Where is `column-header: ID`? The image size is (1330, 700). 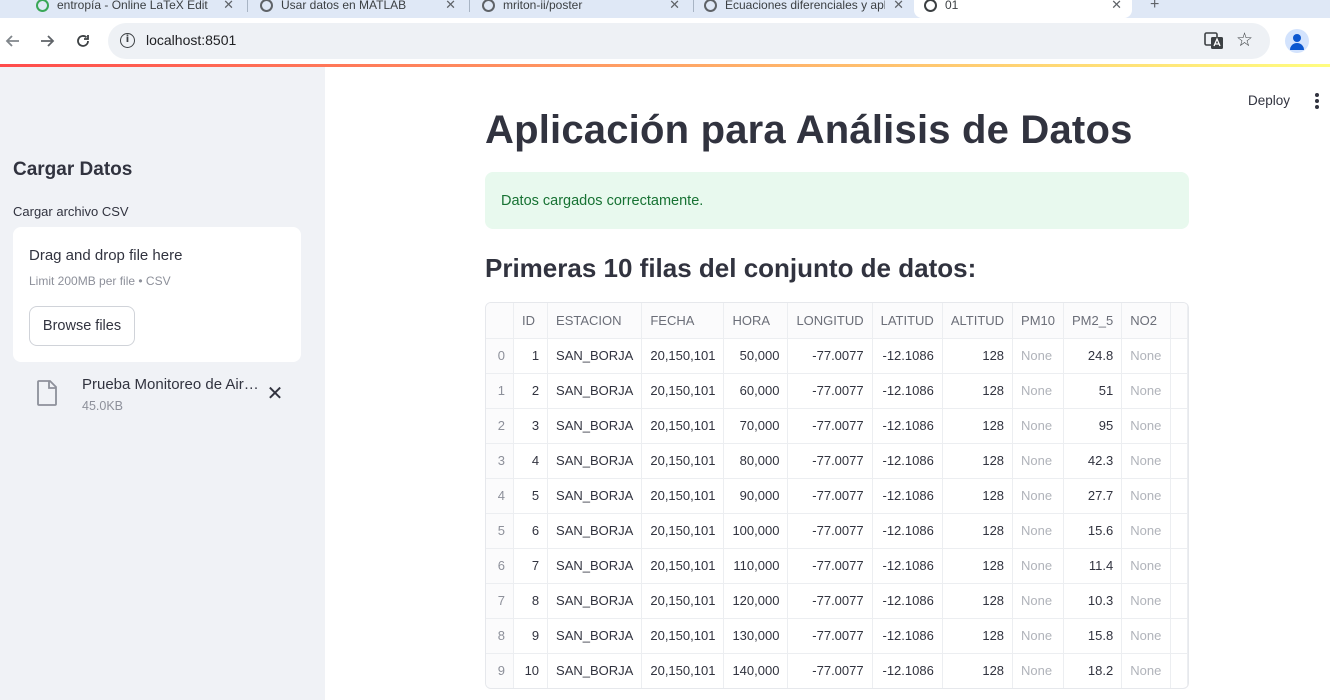
column-header: ID is located at coordinates (531, 321).